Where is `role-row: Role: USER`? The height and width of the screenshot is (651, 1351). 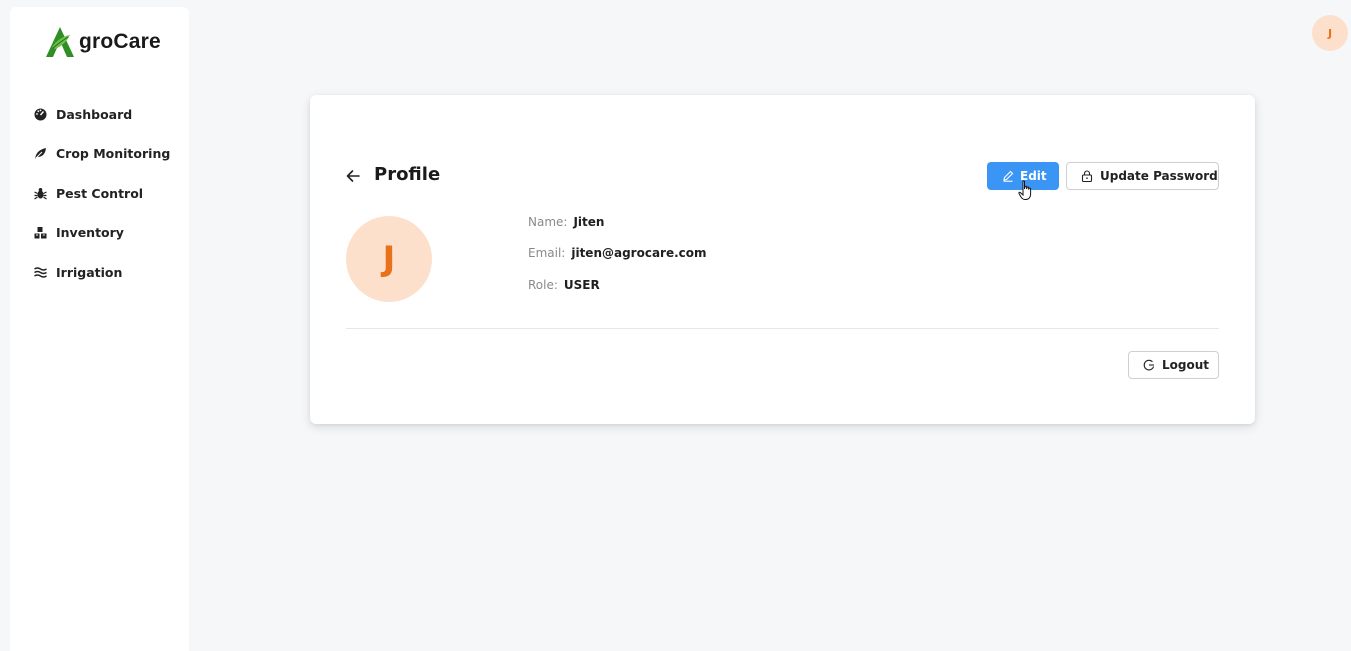
role-row: Role: USER is located at coordinates (564, 285).